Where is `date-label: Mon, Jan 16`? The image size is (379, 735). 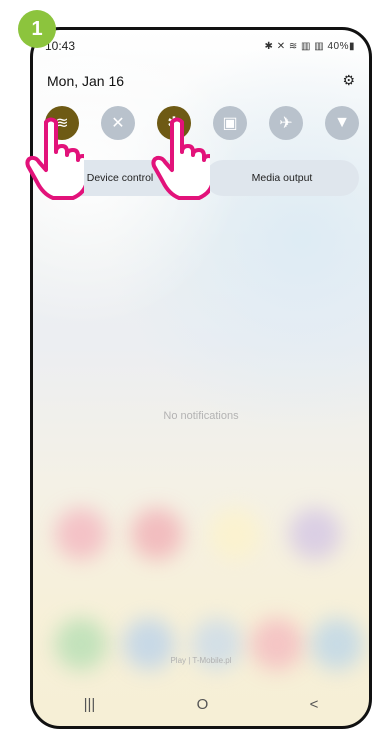 date-label: Mon, Jan 16 is located at coordinates (86, 80).